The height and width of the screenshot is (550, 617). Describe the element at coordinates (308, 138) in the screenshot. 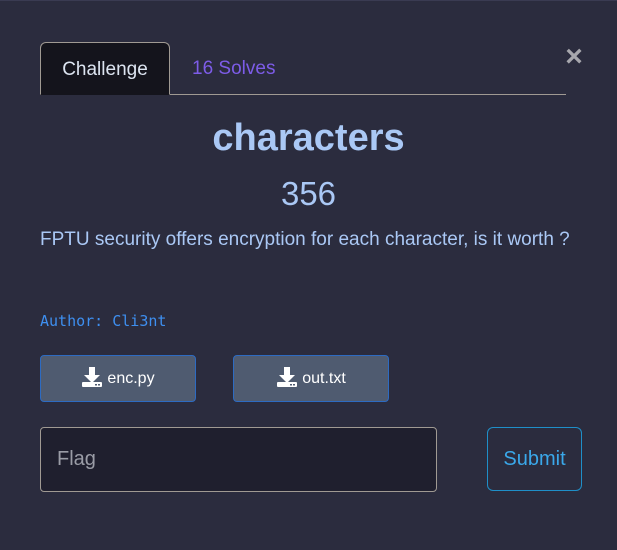

I see `challenge-name: characters` at that location.